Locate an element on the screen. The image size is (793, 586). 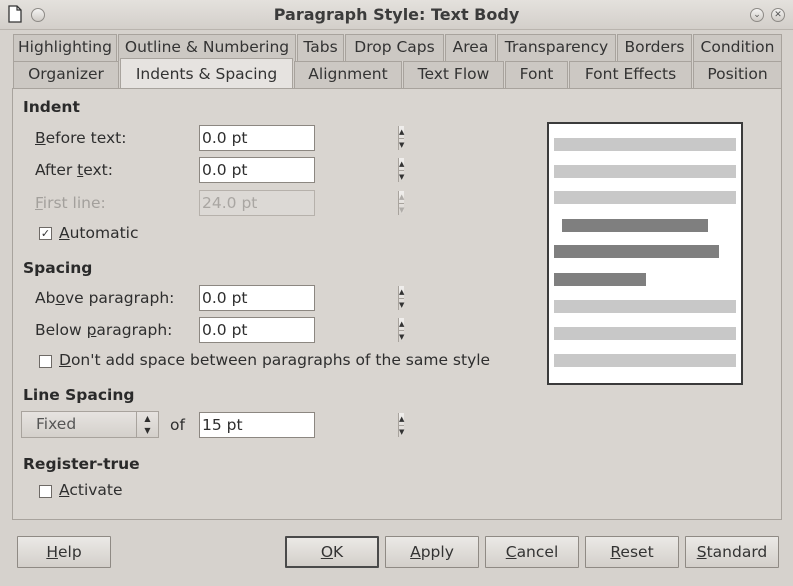
register-true-heading: Register-true is located at coordinates (81, 464).